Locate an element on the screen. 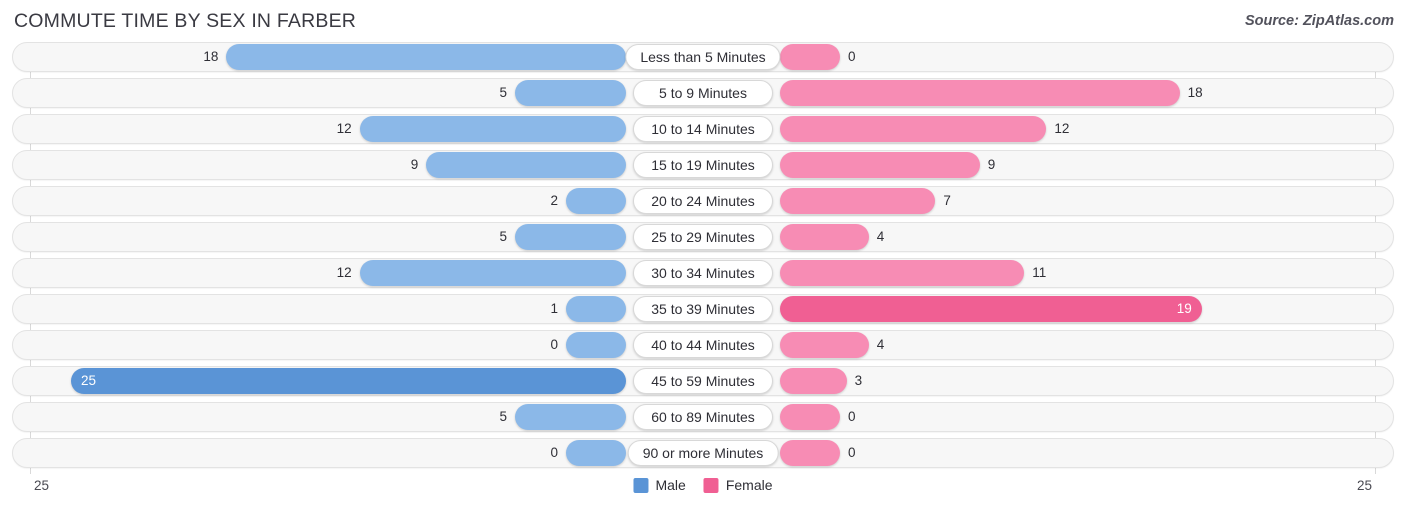  male-bar-group: 11 is located at coordinates (320, 309).